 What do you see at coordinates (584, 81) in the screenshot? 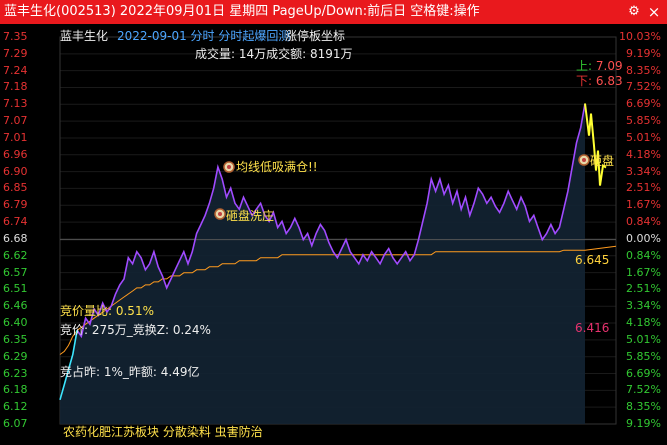
I see `lower-marker-label: 下:` at bounding box center [584, 81].